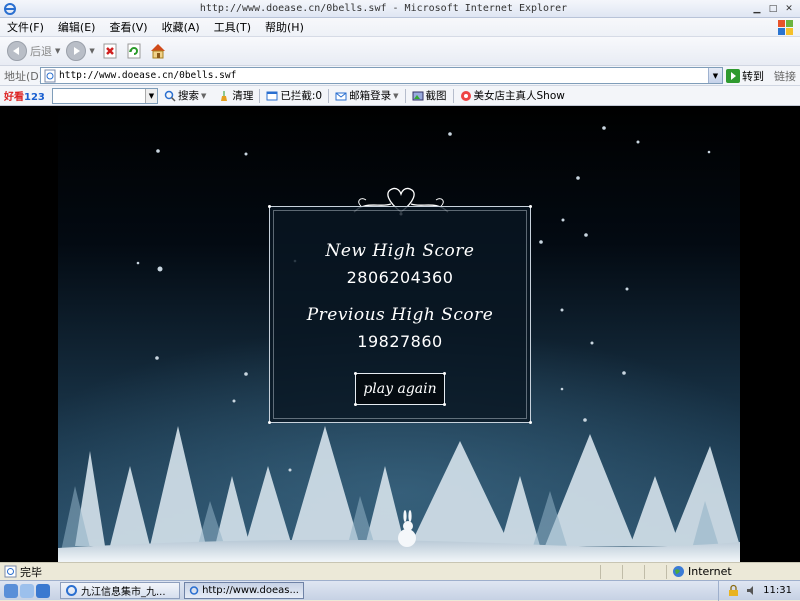 The image size is (800, 601). What do you see at coordinates (381, 75) in the screenshot?
I see `address-input: http://www.doease.cn/0bells.swf ▼` at bounding box center [381, 75].